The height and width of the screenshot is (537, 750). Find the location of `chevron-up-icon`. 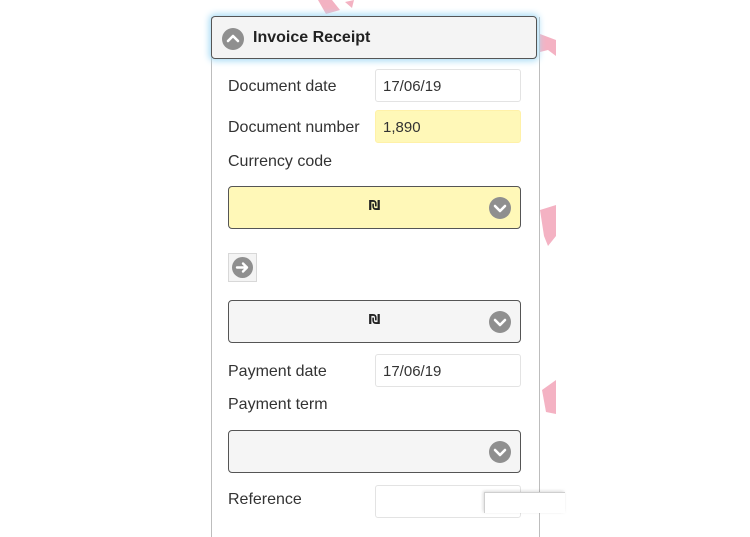

chevron-up-icon is located at coordinates (233, 39).